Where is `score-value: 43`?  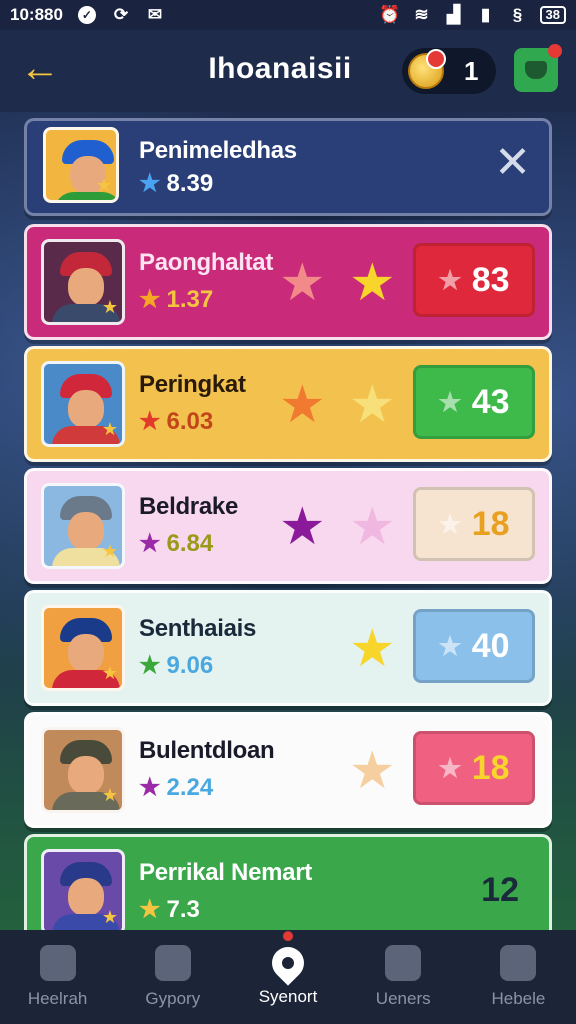 score-value: 43 is located at coordinates (490, 401).